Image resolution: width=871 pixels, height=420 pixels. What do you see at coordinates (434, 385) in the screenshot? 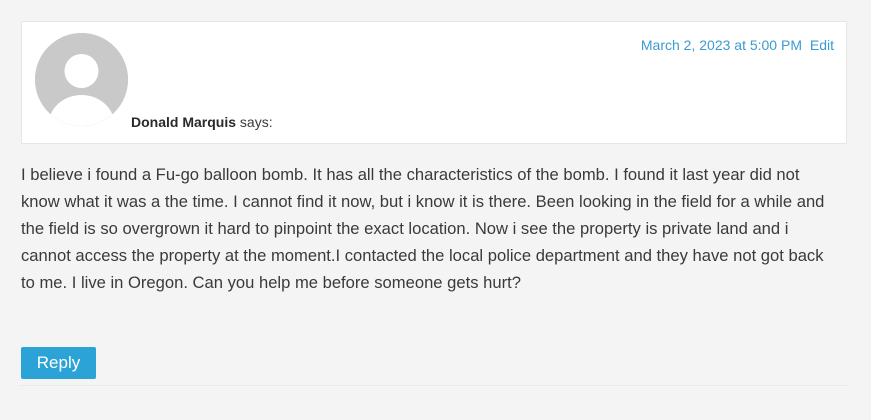
I see `comment-divider` at bounding box center [434, 385].